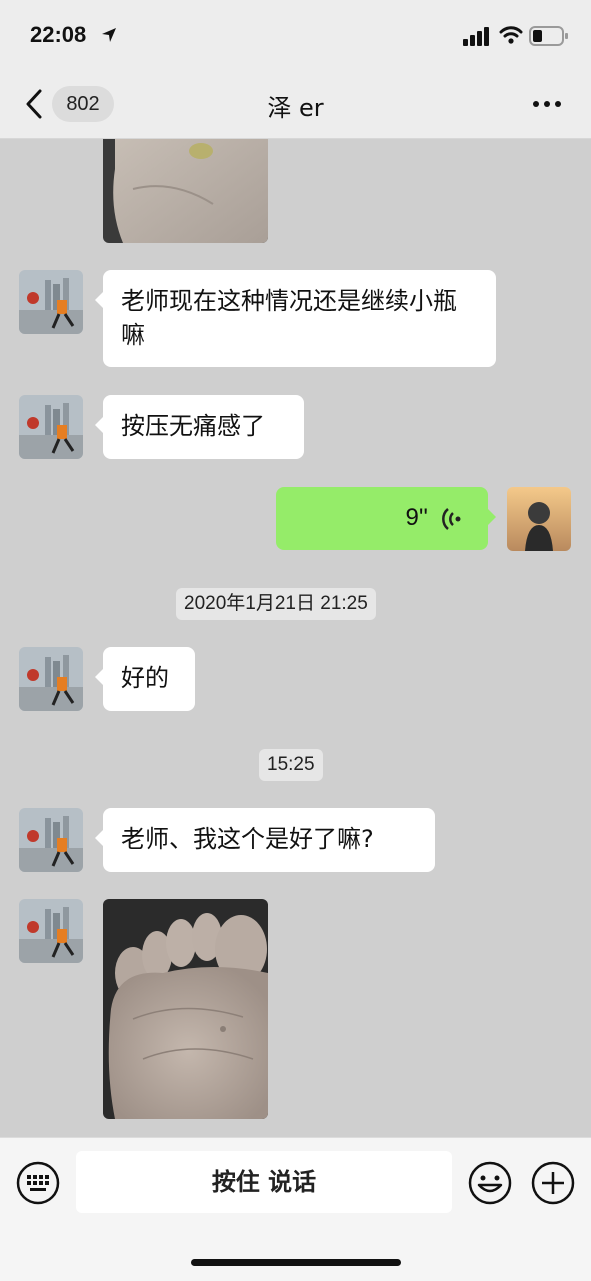 The height and width of the screenshot is (1281, 591). I want to click on message-bubble: 老师、我这个是好了嘛?, so click(265, 840).